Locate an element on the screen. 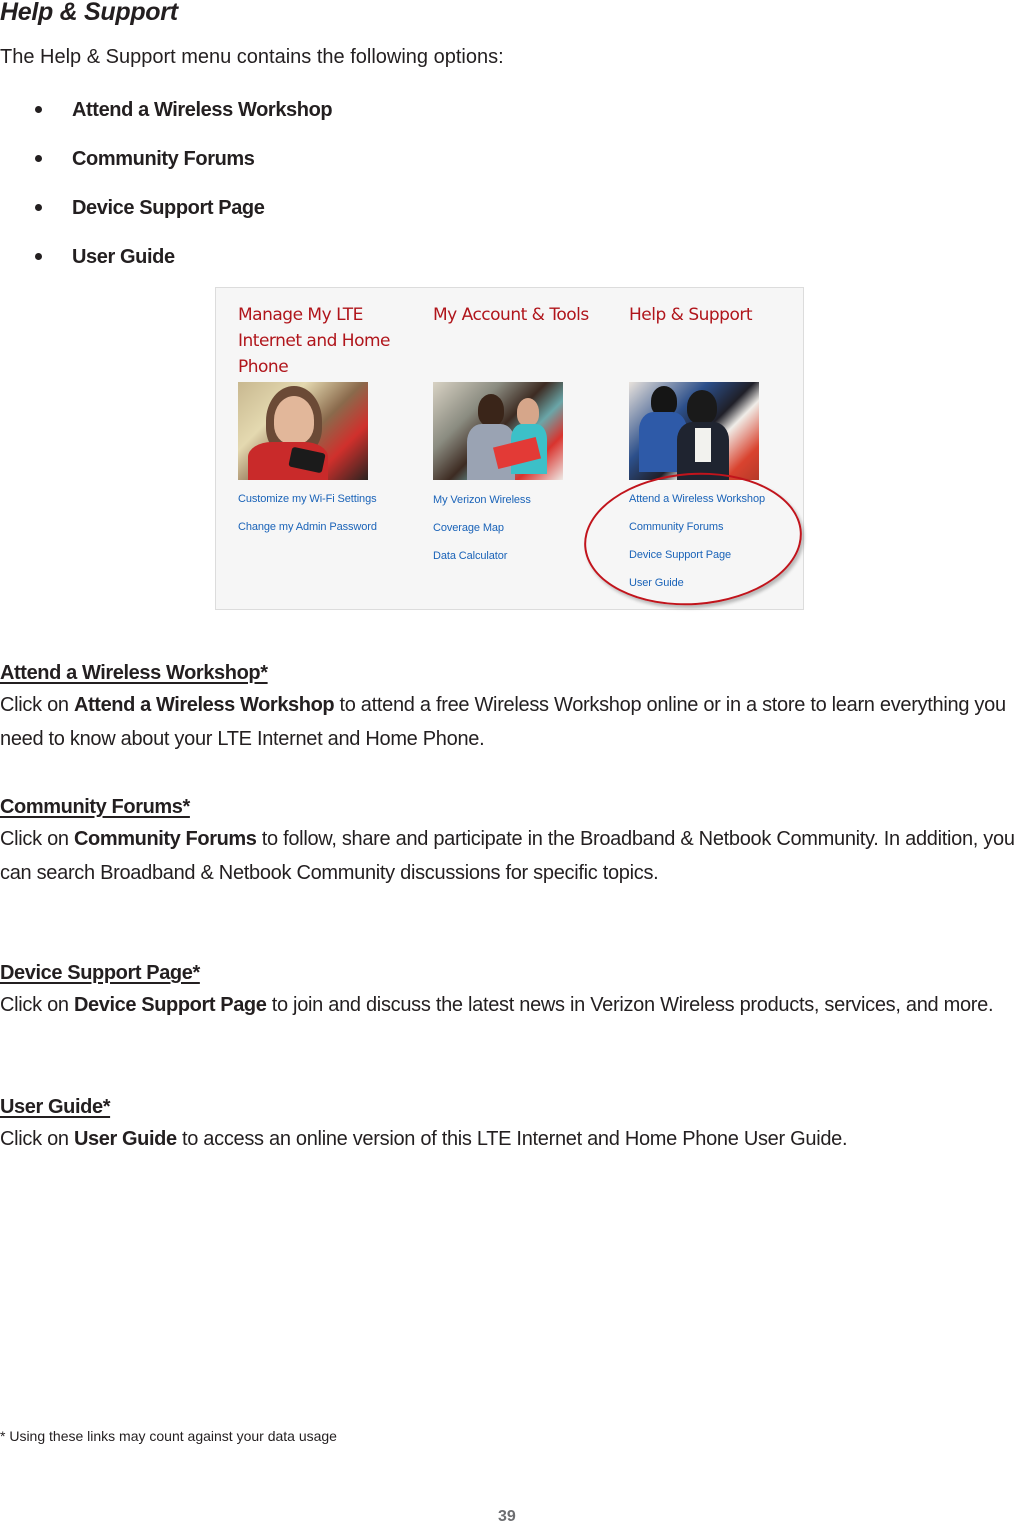  column-title: Help & Support is located at coordinates (691, 315).